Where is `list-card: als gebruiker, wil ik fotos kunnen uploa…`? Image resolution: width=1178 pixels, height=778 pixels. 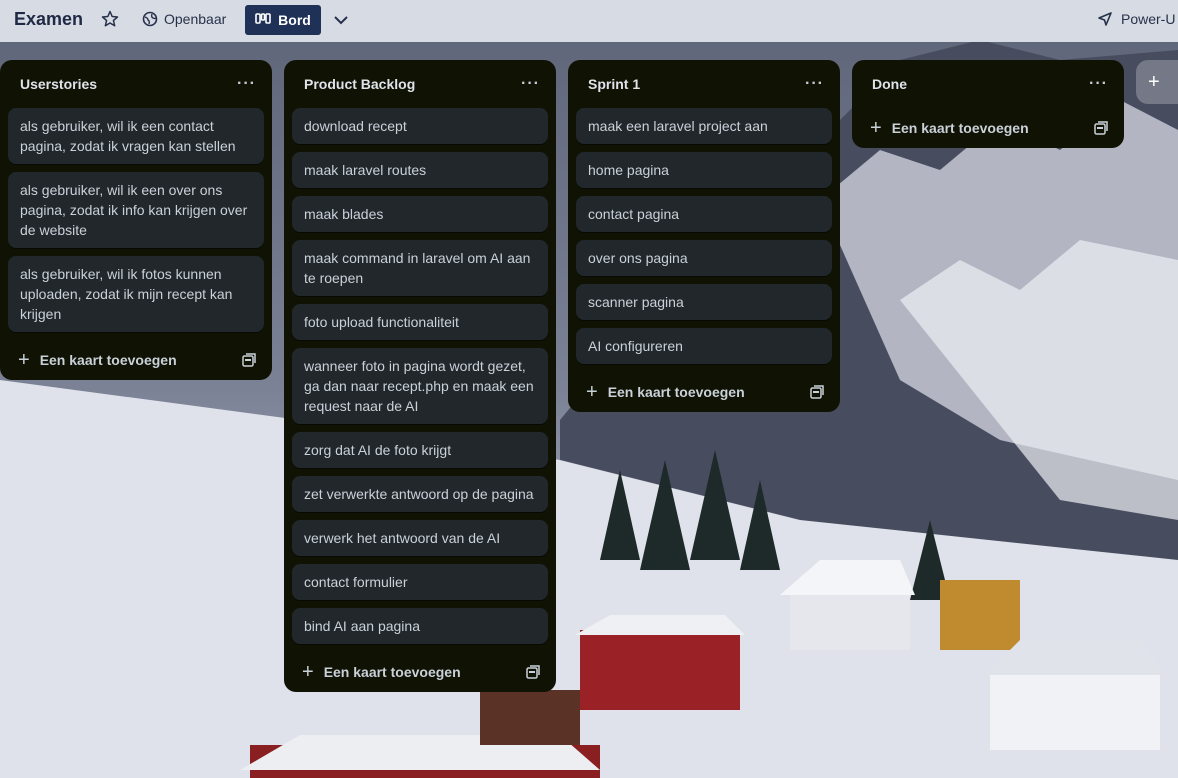 list-card: als gebruiker, wil ik fotos kunnen uploa… is located at coordinates (136, 294).